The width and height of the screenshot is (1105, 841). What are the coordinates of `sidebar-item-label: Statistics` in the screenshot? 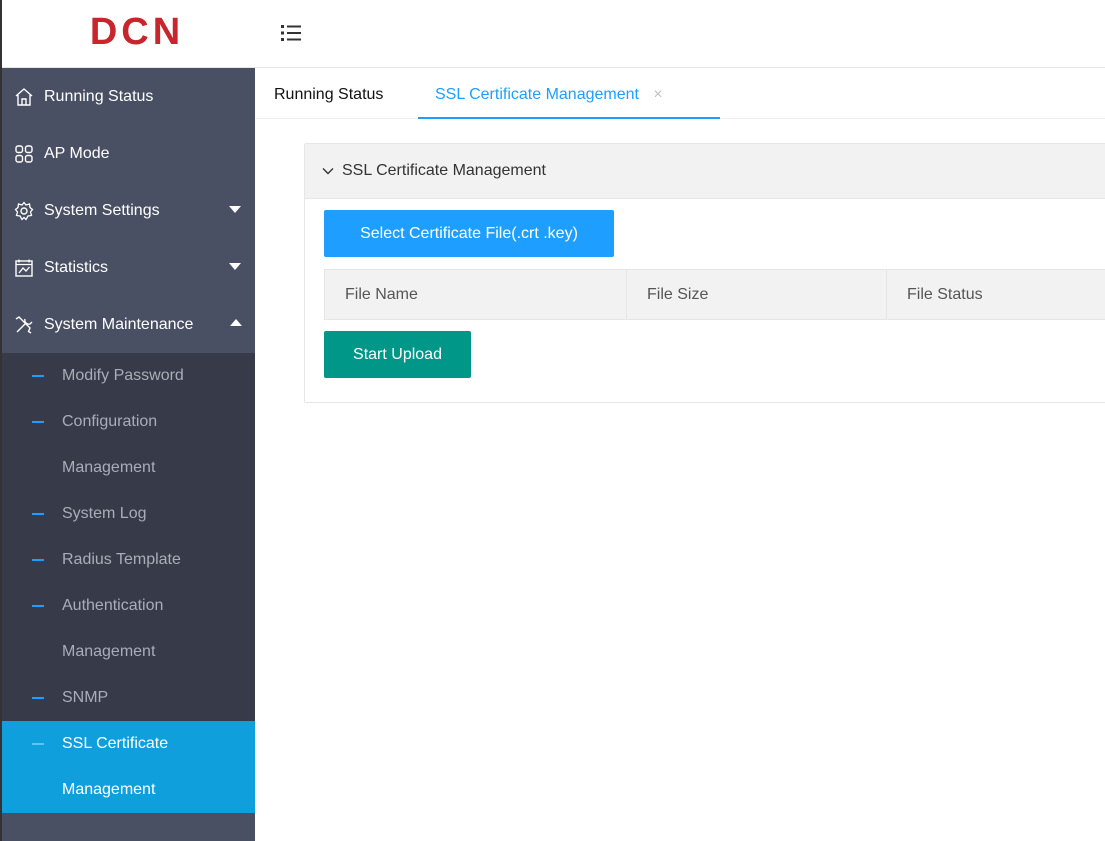 It's located at (76, 267).